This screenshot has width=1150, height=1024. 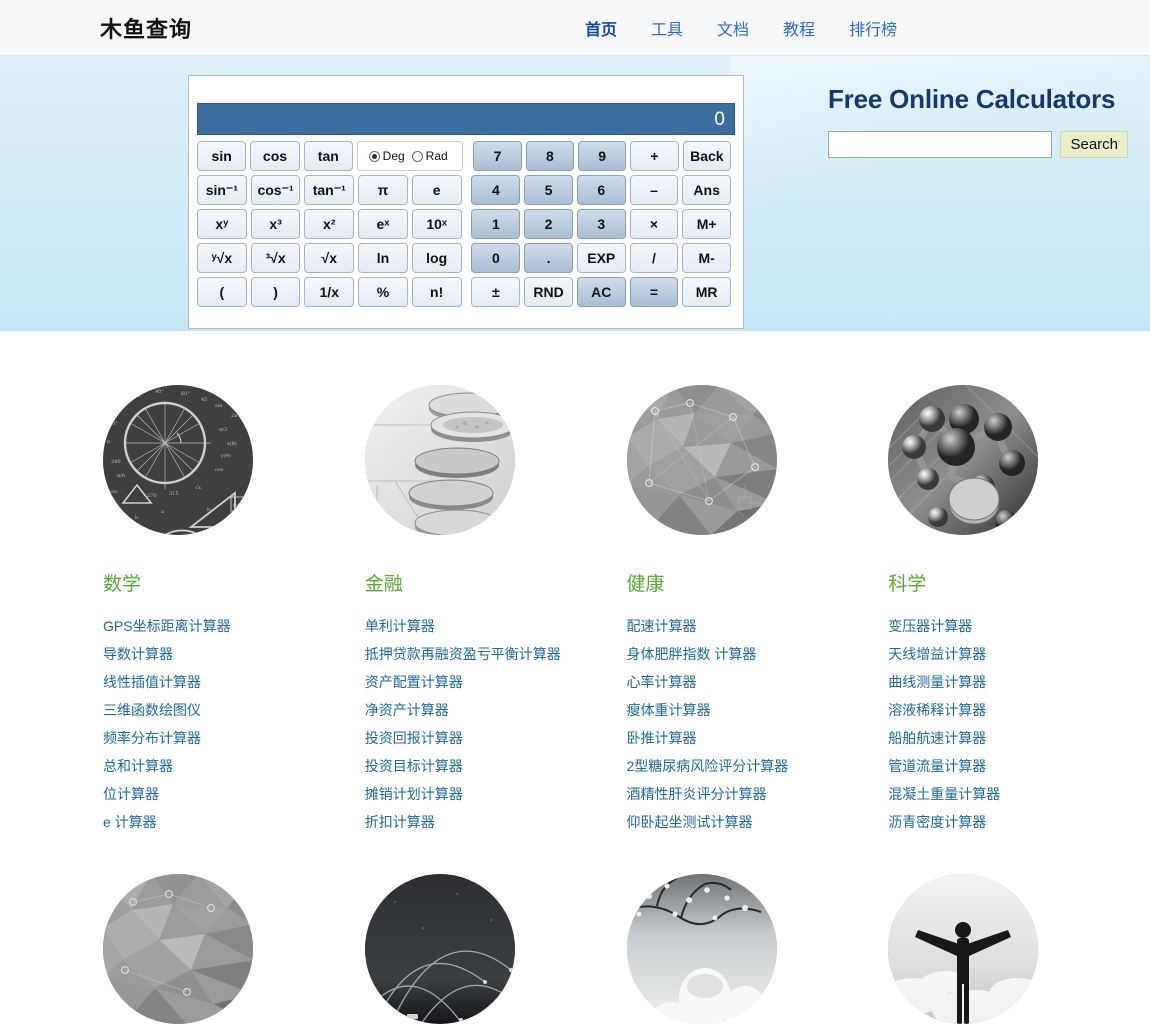 I want to click on cat-link: 投资目标计算器, so click(x=496, y=766).